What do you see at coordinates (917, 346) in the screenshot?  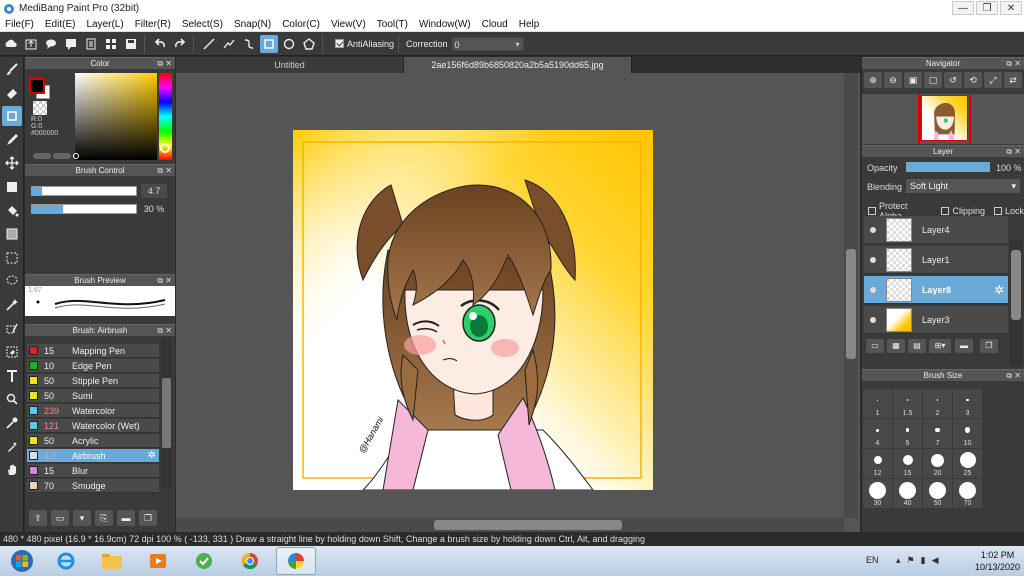 I see `new-8bit-layer-icon: ▤` at bounding box center [917, 346].